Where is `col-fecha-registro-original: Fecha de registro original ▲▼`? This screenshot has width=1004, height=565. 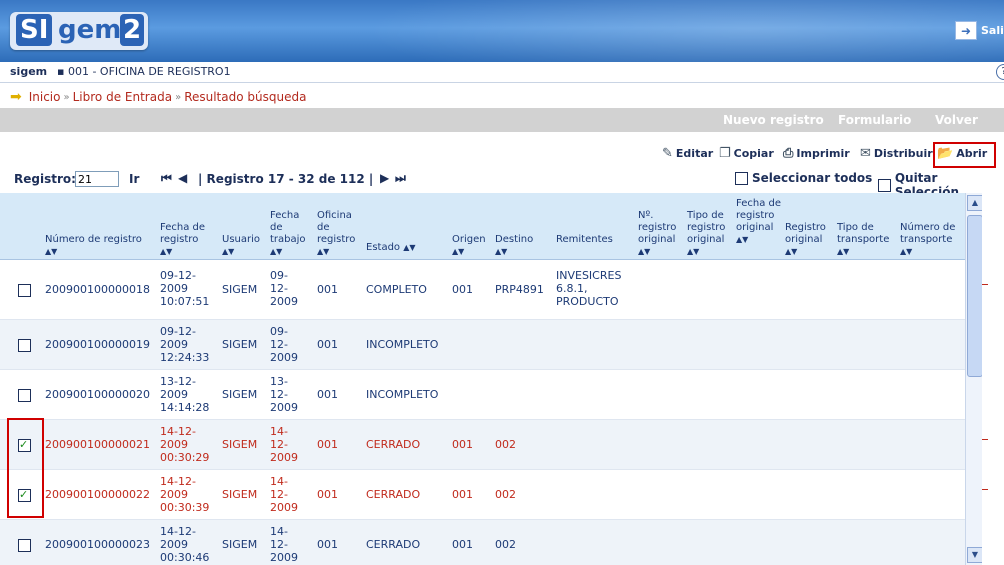 col-fecha-registro-original: Fecha de registro original ▲▼ is located at coordinates (759, 221).